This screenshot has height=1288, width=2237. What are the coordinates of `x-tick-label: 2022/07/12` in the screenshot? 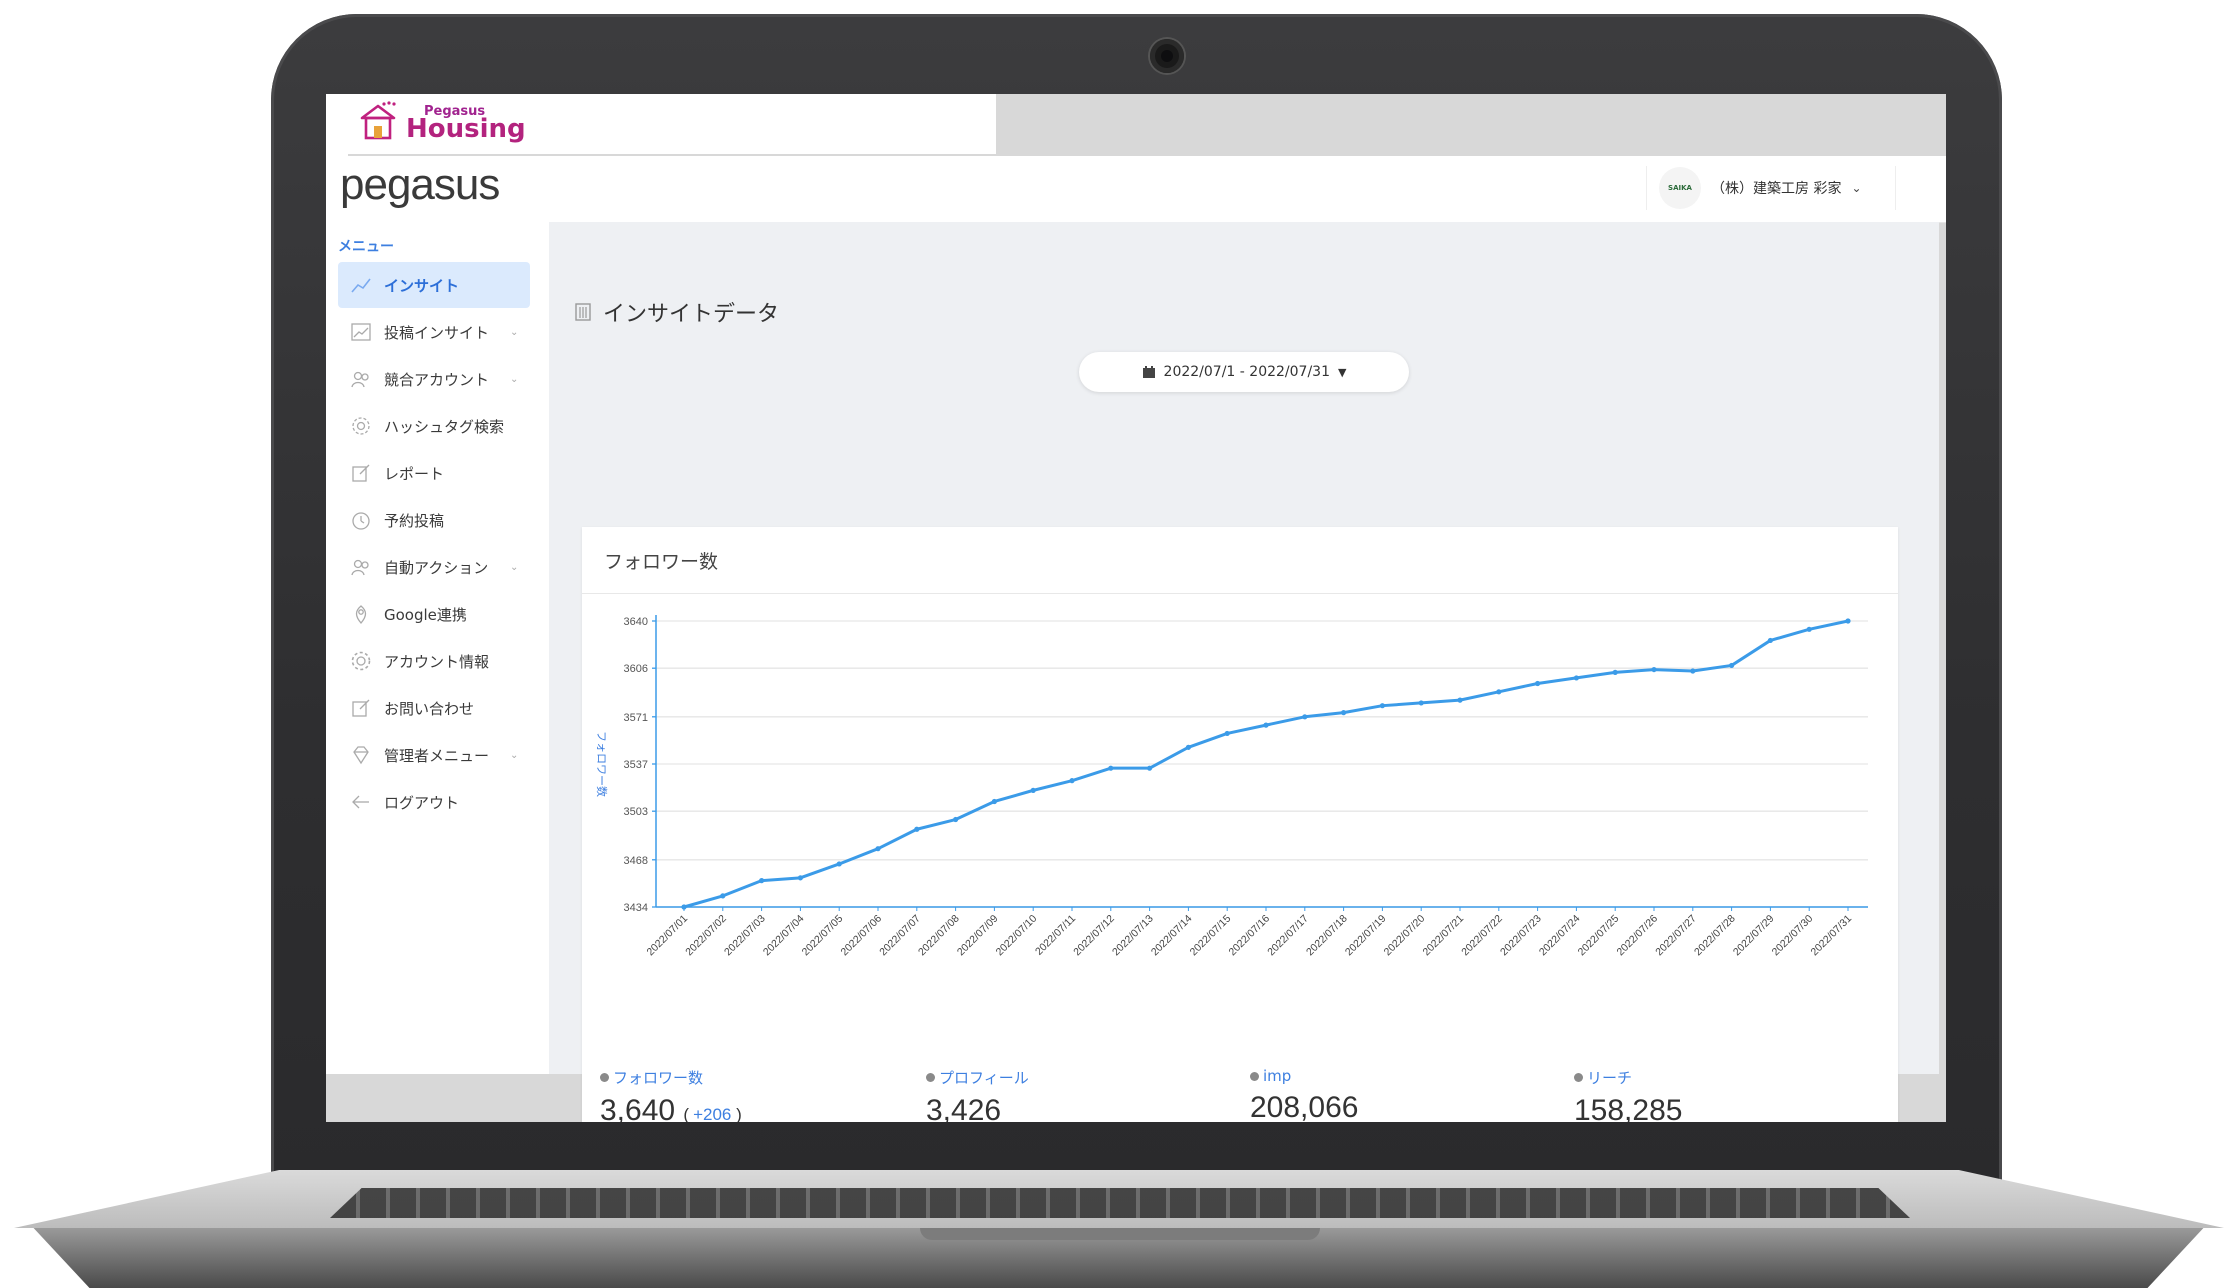 It's located at (1094, 936).